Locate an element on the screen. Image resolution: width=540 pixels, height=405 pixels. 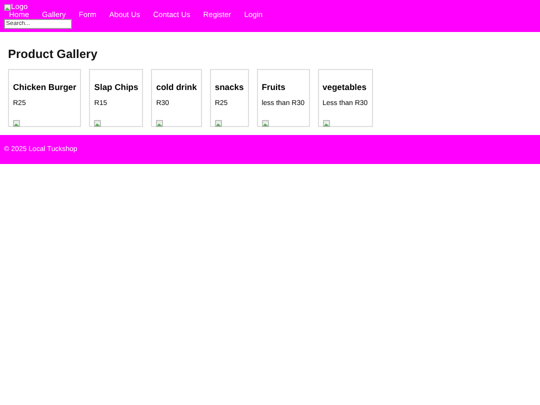
product-name: snacks is located at coordinates (229, 87).